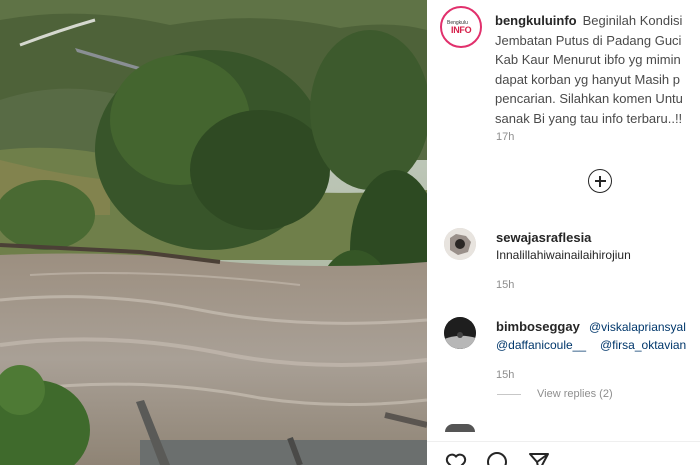  Describe the element at coordinates (509, 394) in the screenshot. I see `replies-divider` at that location.